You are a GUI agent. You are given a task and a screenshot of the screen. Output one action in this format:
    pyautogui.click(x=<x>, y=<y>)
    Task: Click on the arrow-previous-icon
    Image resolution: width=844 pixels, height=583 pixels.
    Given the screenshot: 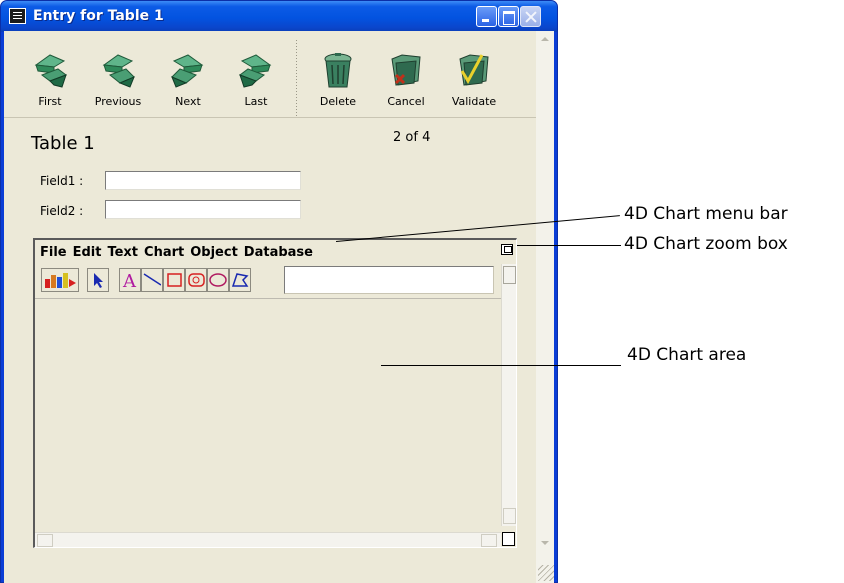 What is the action you would take?
    pyautogui.click(x=118, y=71)
    